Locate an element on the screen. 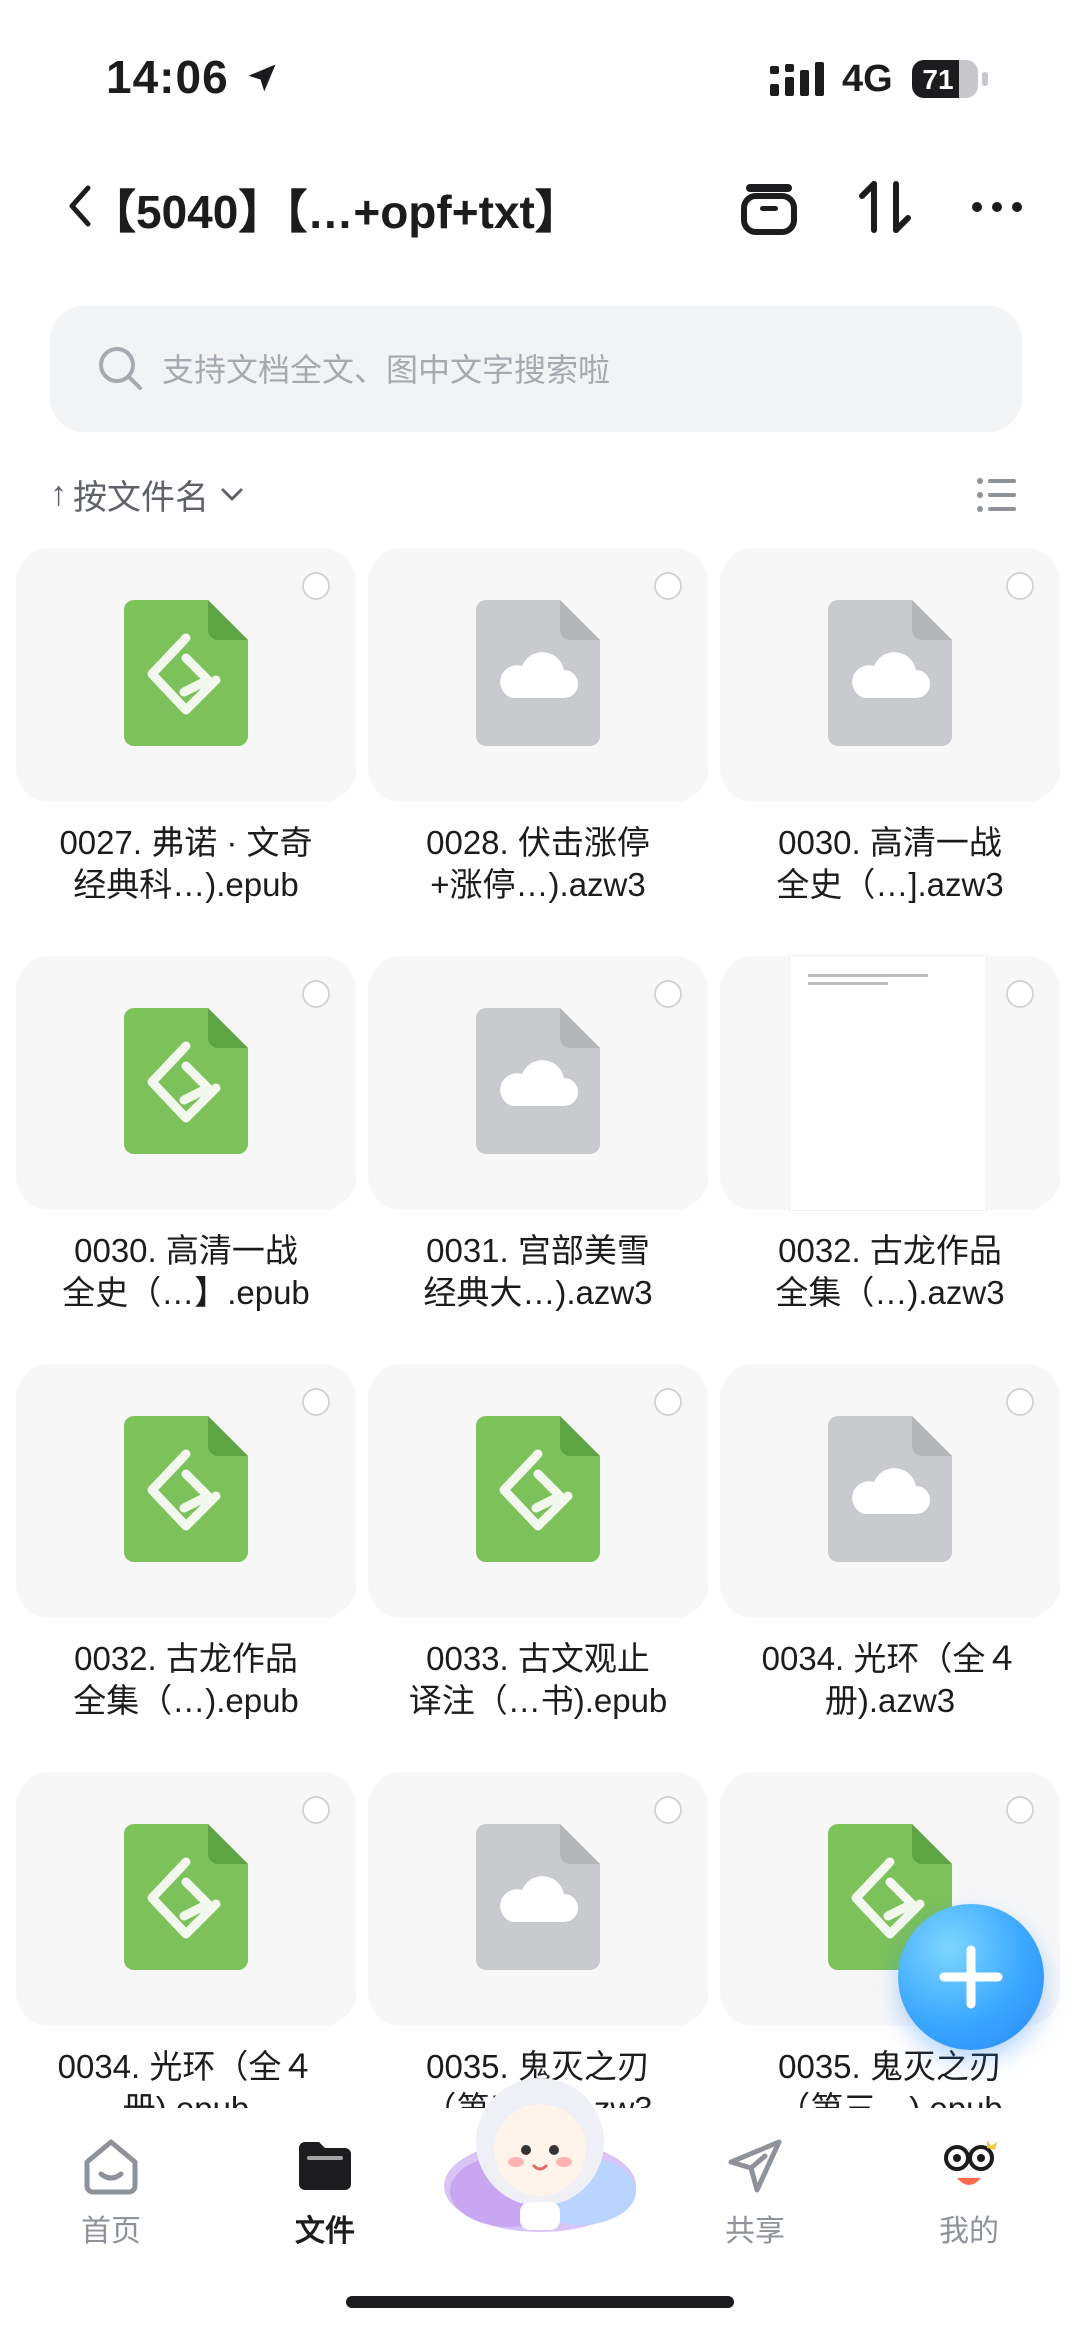 This screenshot has width=1080, height=2341. plus-icon is located at coordinates (971, 1977).